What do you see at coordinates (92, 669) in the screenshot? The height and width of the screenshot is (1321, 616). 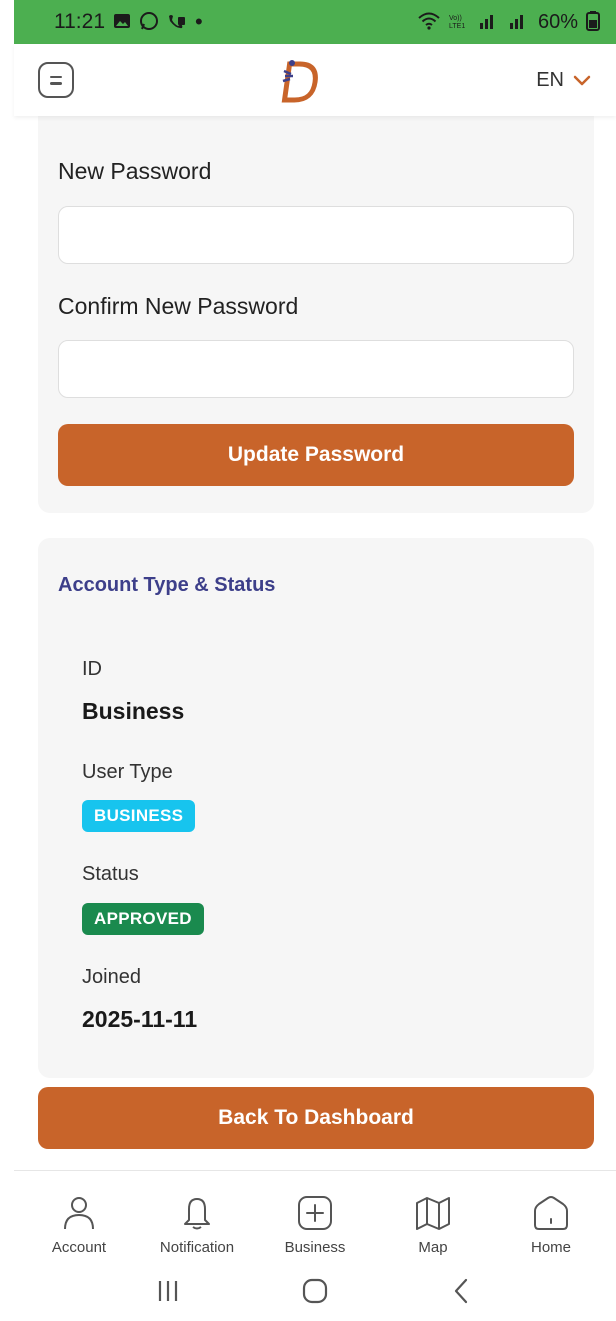 I see `id-label: ID` at bounding box center [92, 669].